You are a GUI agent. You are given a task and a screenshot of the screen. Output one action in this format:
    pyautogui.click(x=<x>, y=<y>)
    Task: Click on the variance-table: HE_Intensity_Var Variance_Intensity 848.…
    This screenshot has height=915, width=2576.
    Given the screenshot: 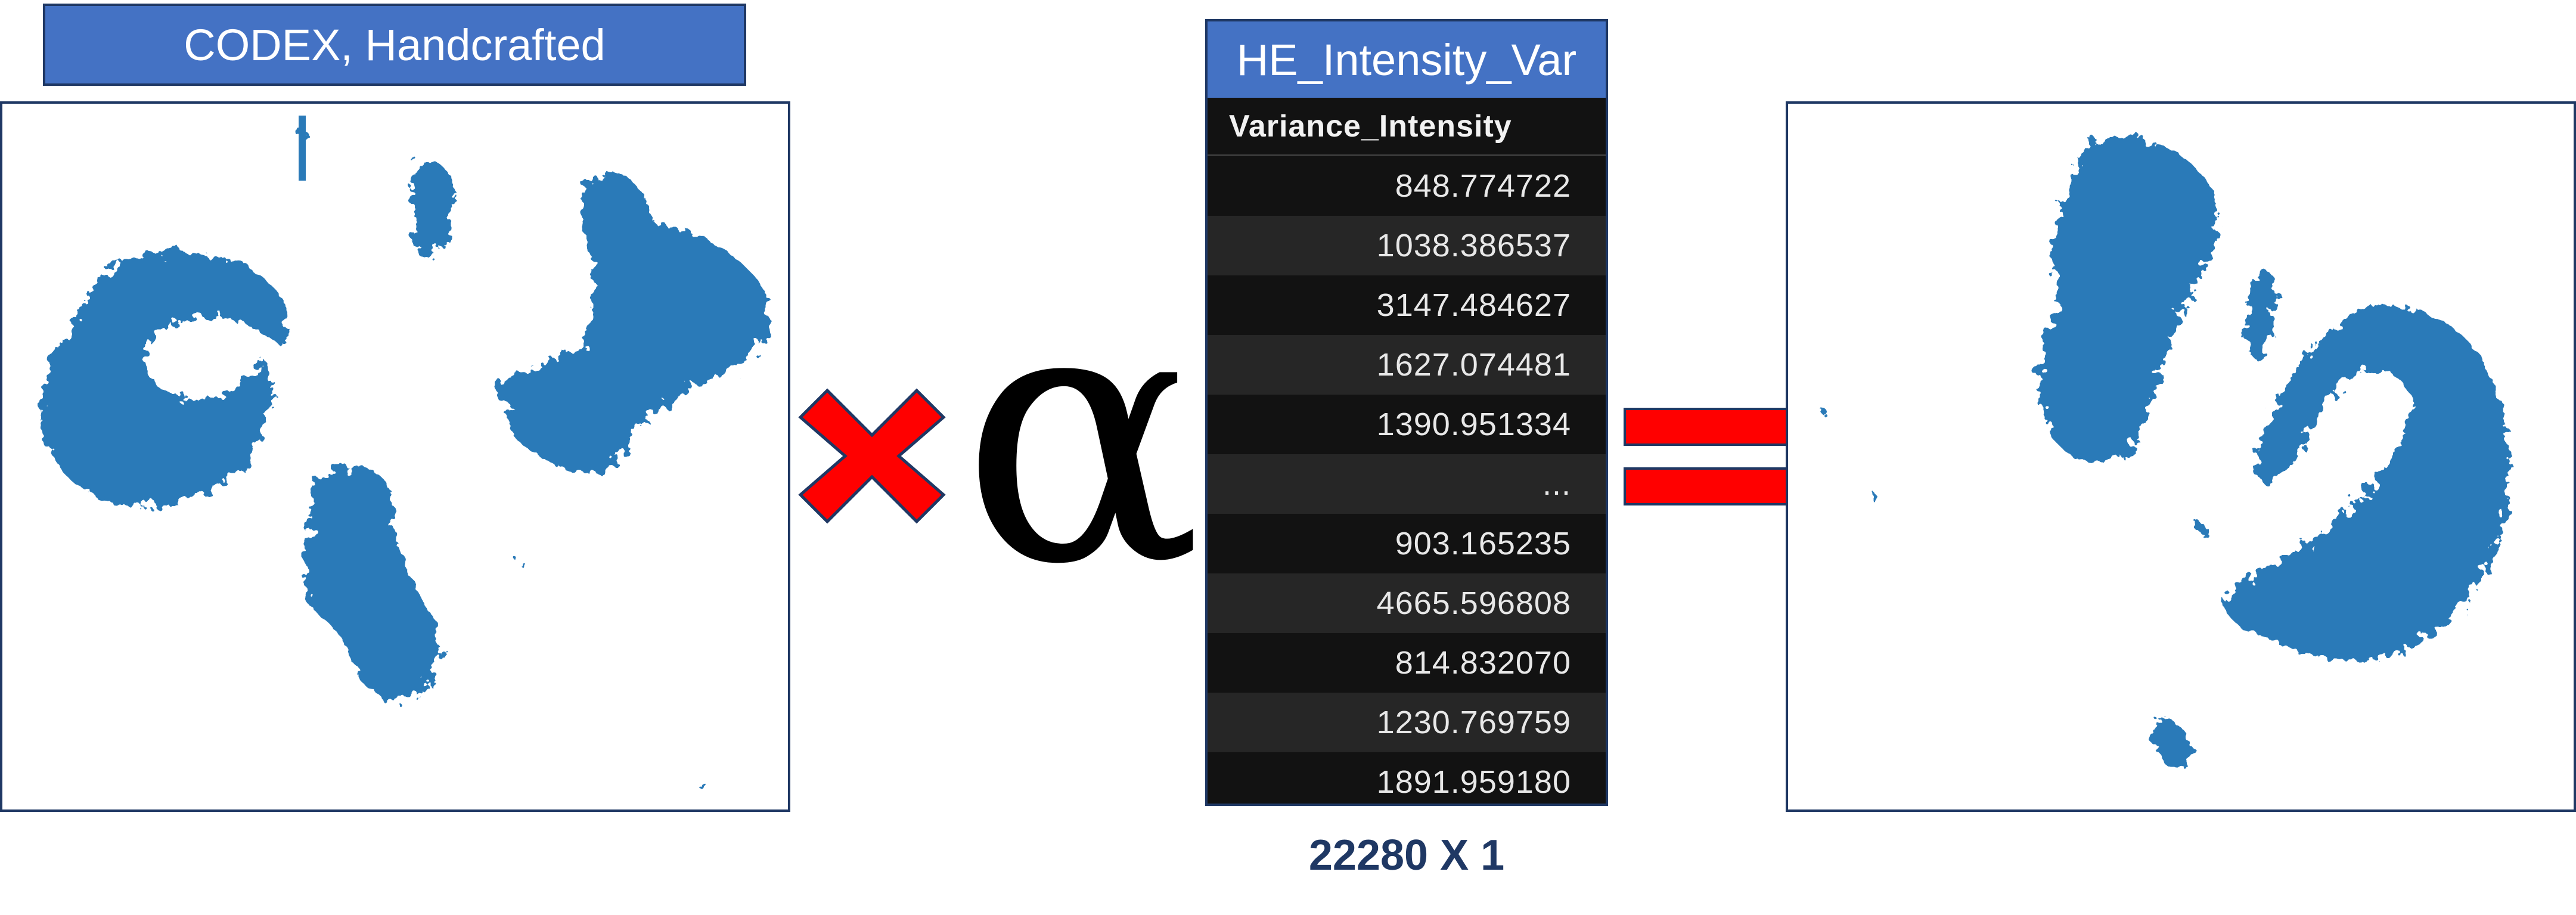 What is the action you would take?
    pyautogui.click(x=1407, y=413)
    